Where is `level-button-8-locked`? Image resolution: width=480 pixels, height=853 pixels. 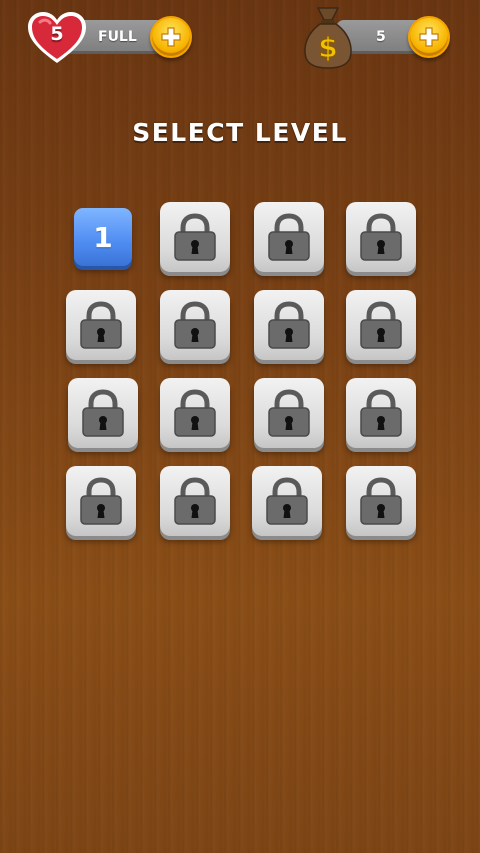
level-button-8-locked is located at coordinates (381, 325).